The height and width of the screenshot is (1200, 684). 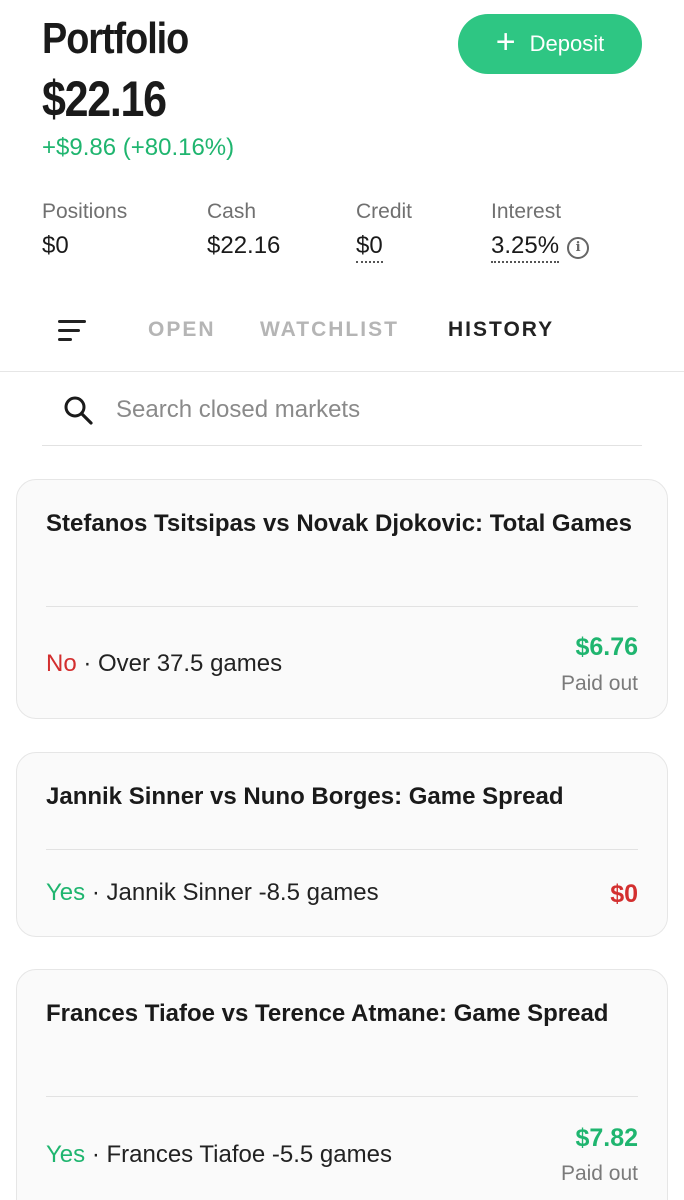 What do you see at coordinates (578, 247) in the screenshot?
I see `info-icon: i` at bounding box center [578, 247].